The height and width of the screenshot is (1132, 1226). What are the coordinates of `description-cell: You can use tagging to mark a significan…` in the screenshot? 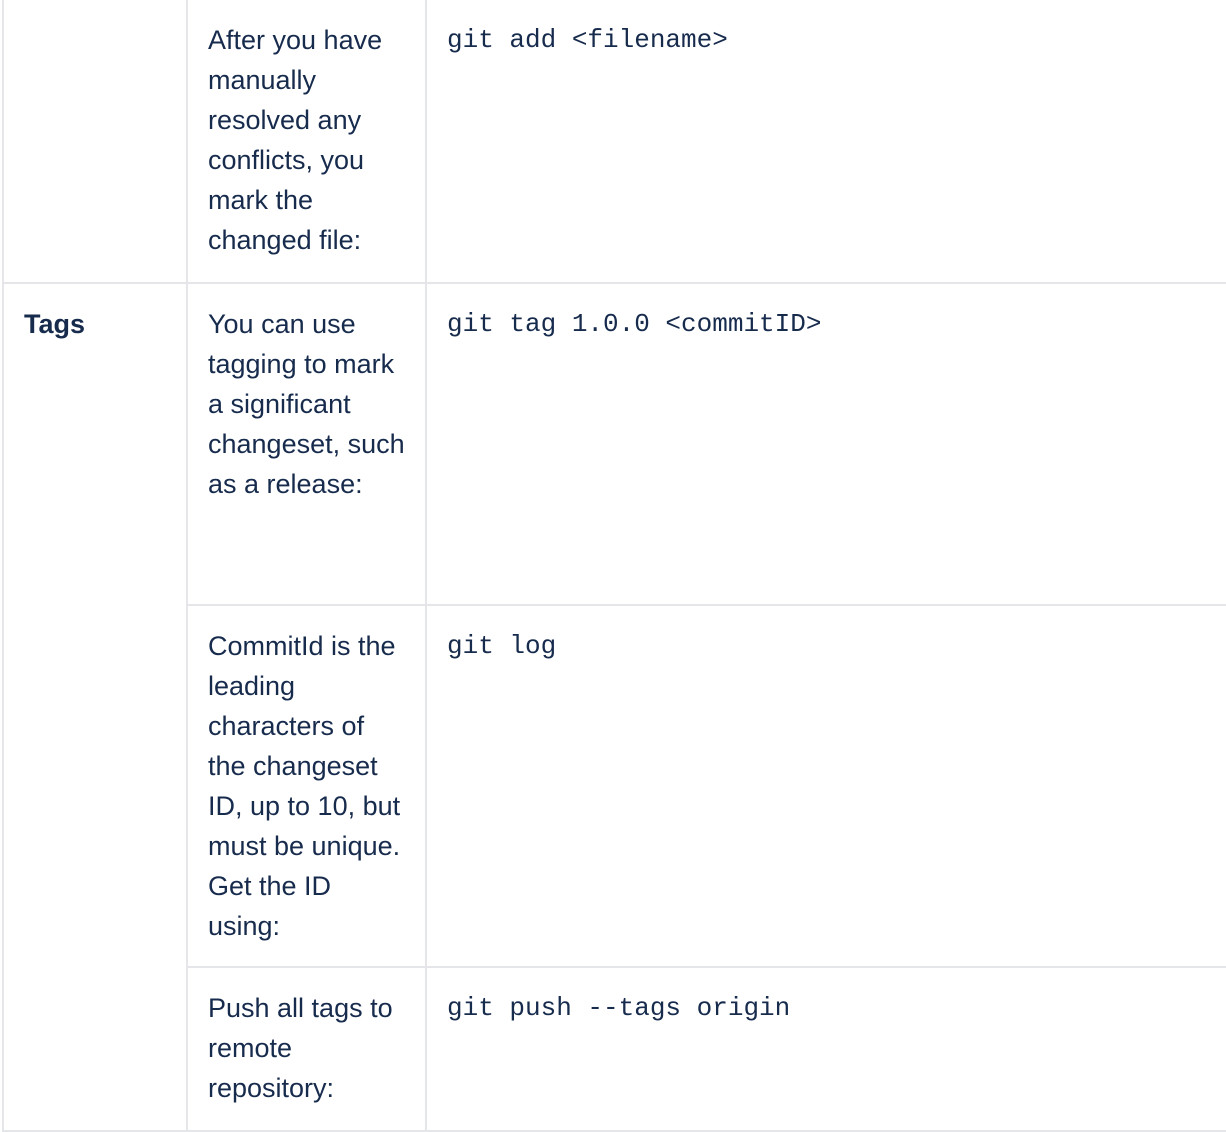 It's located at (306, 444).